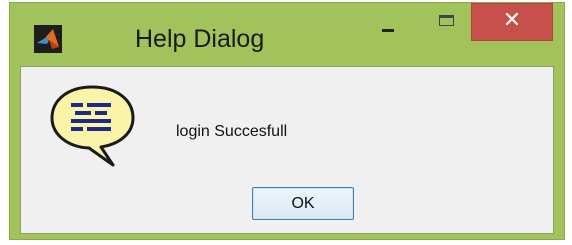 Image resolution: width=572 pixels, height=245 pixels. What do you see at coordinates (446, 20) in the screenshot?
I see `maximize-icon` at bounding box center [446, 20].